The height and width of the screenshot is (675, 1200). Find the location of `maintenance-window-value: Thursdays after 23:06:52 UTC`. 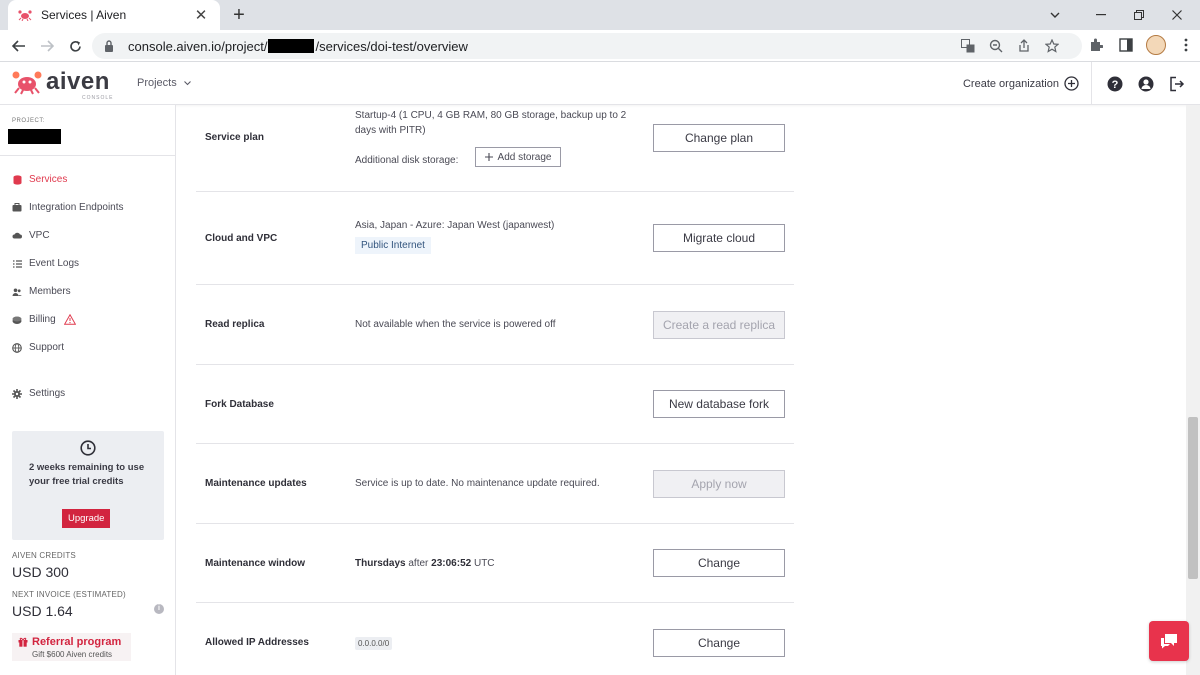

maintenance-window-value: Thursdays after 23:06:52 UTC is located at coordinates (425, 563).